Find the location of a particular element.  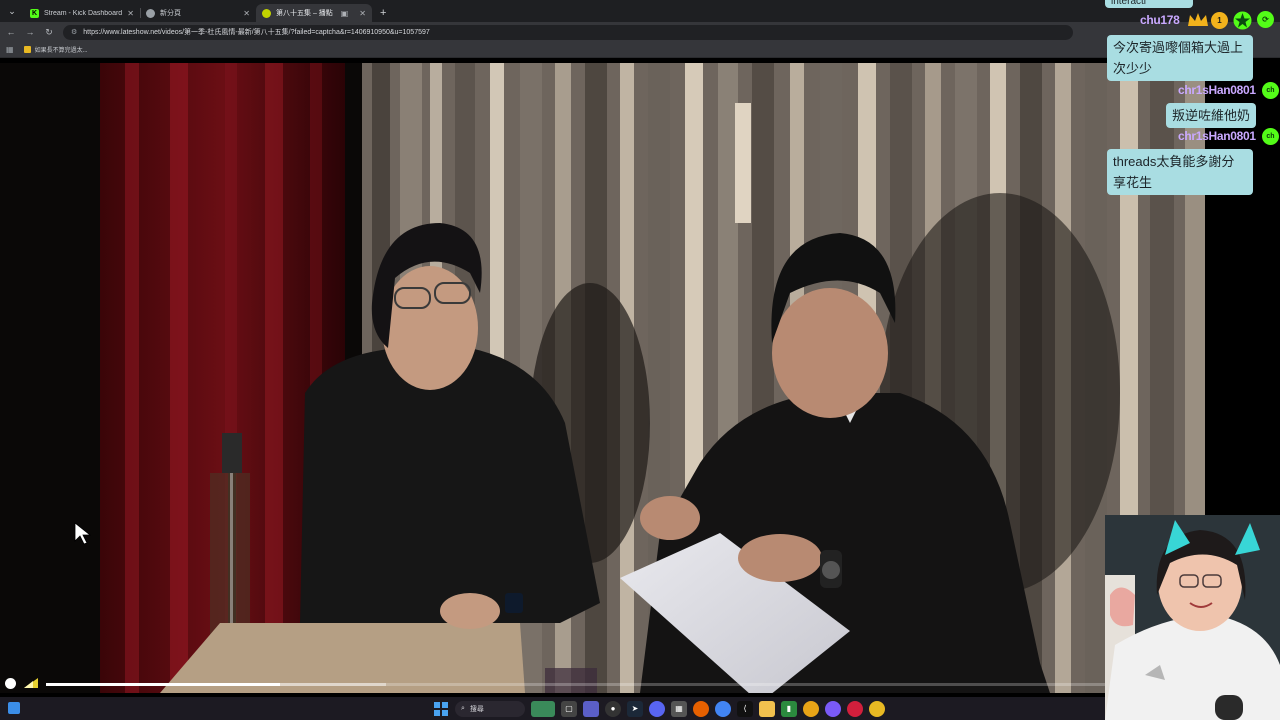

chat-message: 叛逆咗維他奶 is located at coordinates (1211, 115).